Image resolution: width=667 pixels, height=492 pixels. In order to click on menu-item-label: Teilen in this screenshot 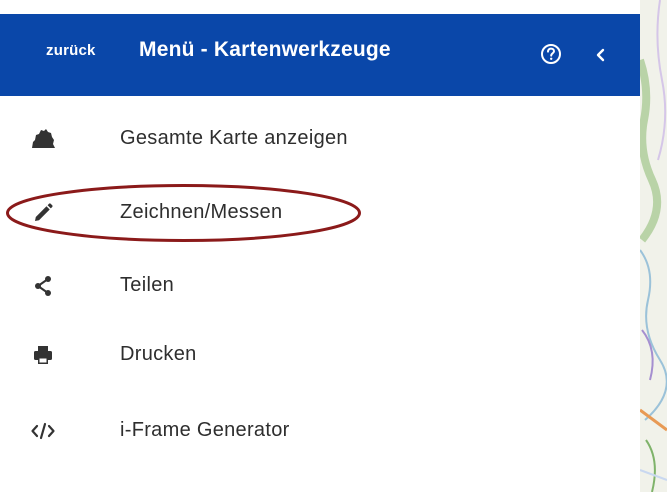, I will do `click(147, 285)`.